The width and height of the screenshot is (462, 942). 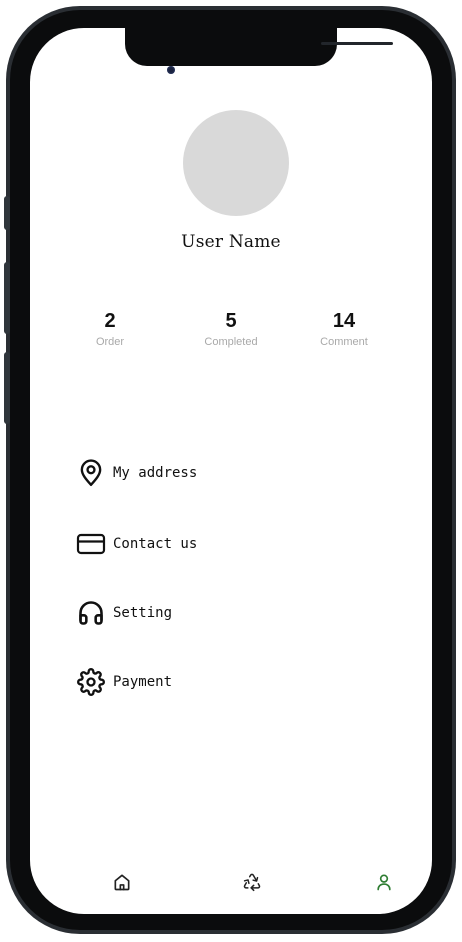 What do you see at coordinates (110, 342) in the screenshot?
I see `stat-label: Order` at bounding box center [110, 342].